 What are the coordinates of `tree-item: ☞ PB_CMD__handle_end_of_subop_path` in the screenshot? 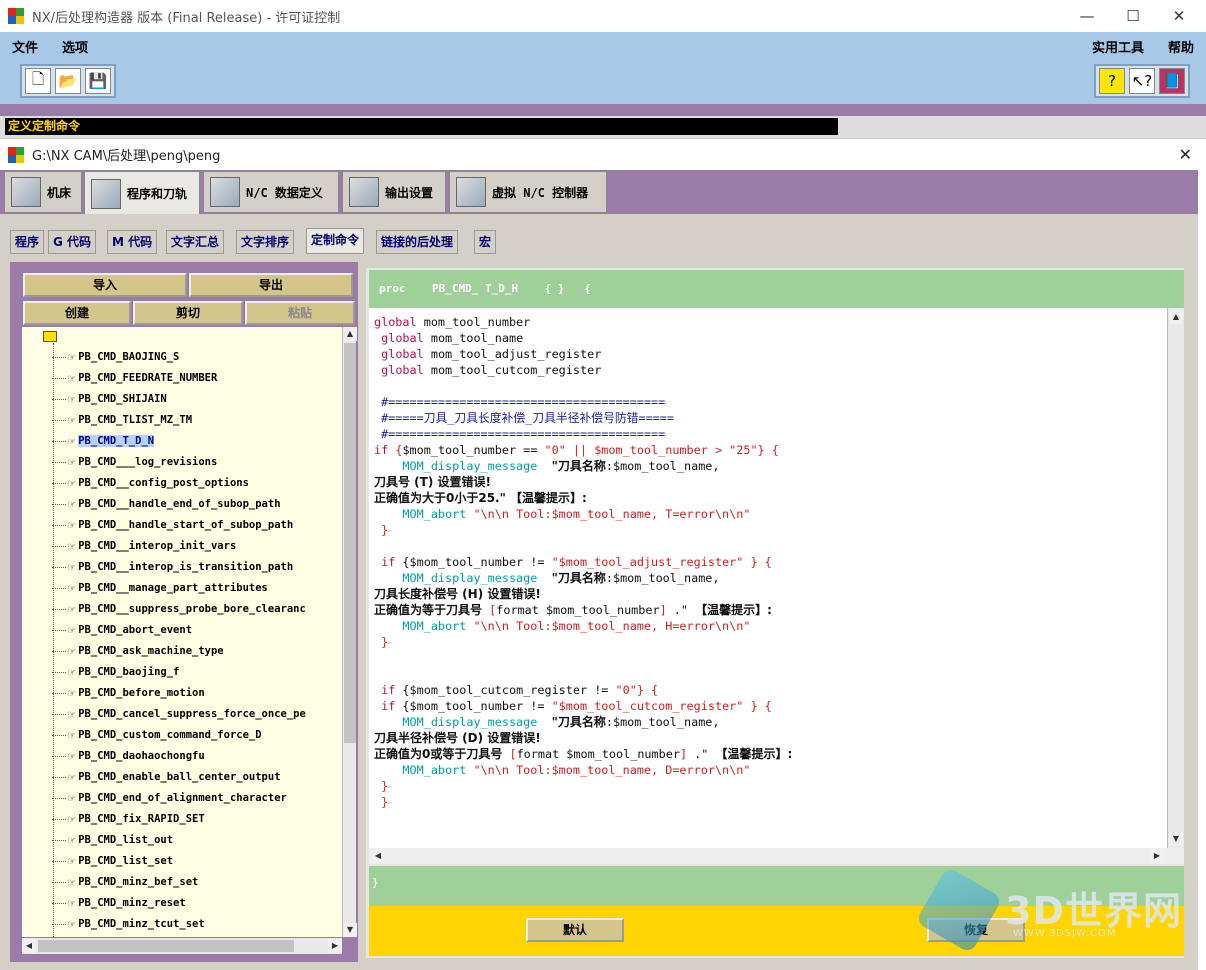 It's located at (166, 504).